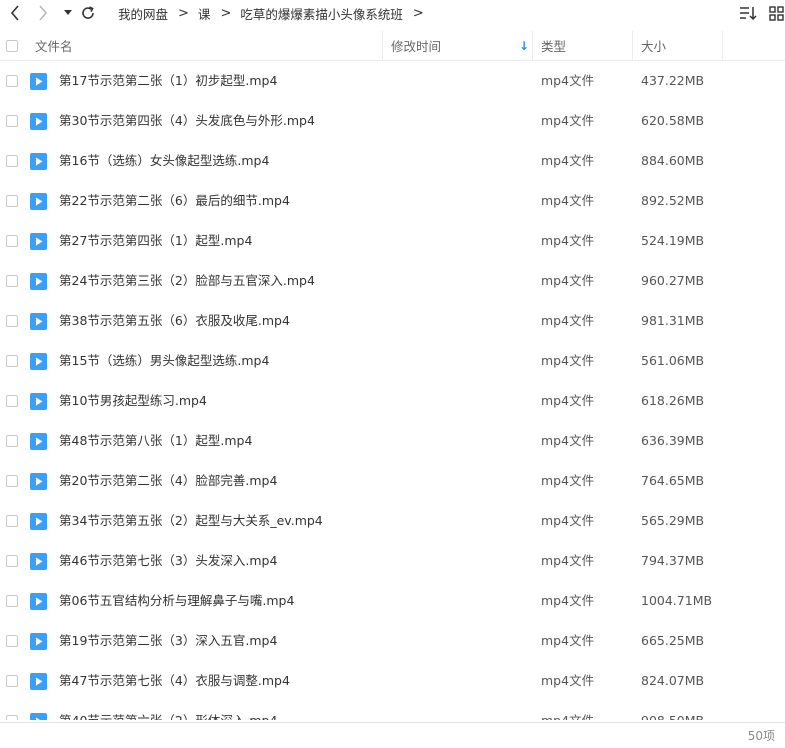 The height and width of the screenshot is (748, 785). I want to click on view-toggle-button, so click(775, 13).